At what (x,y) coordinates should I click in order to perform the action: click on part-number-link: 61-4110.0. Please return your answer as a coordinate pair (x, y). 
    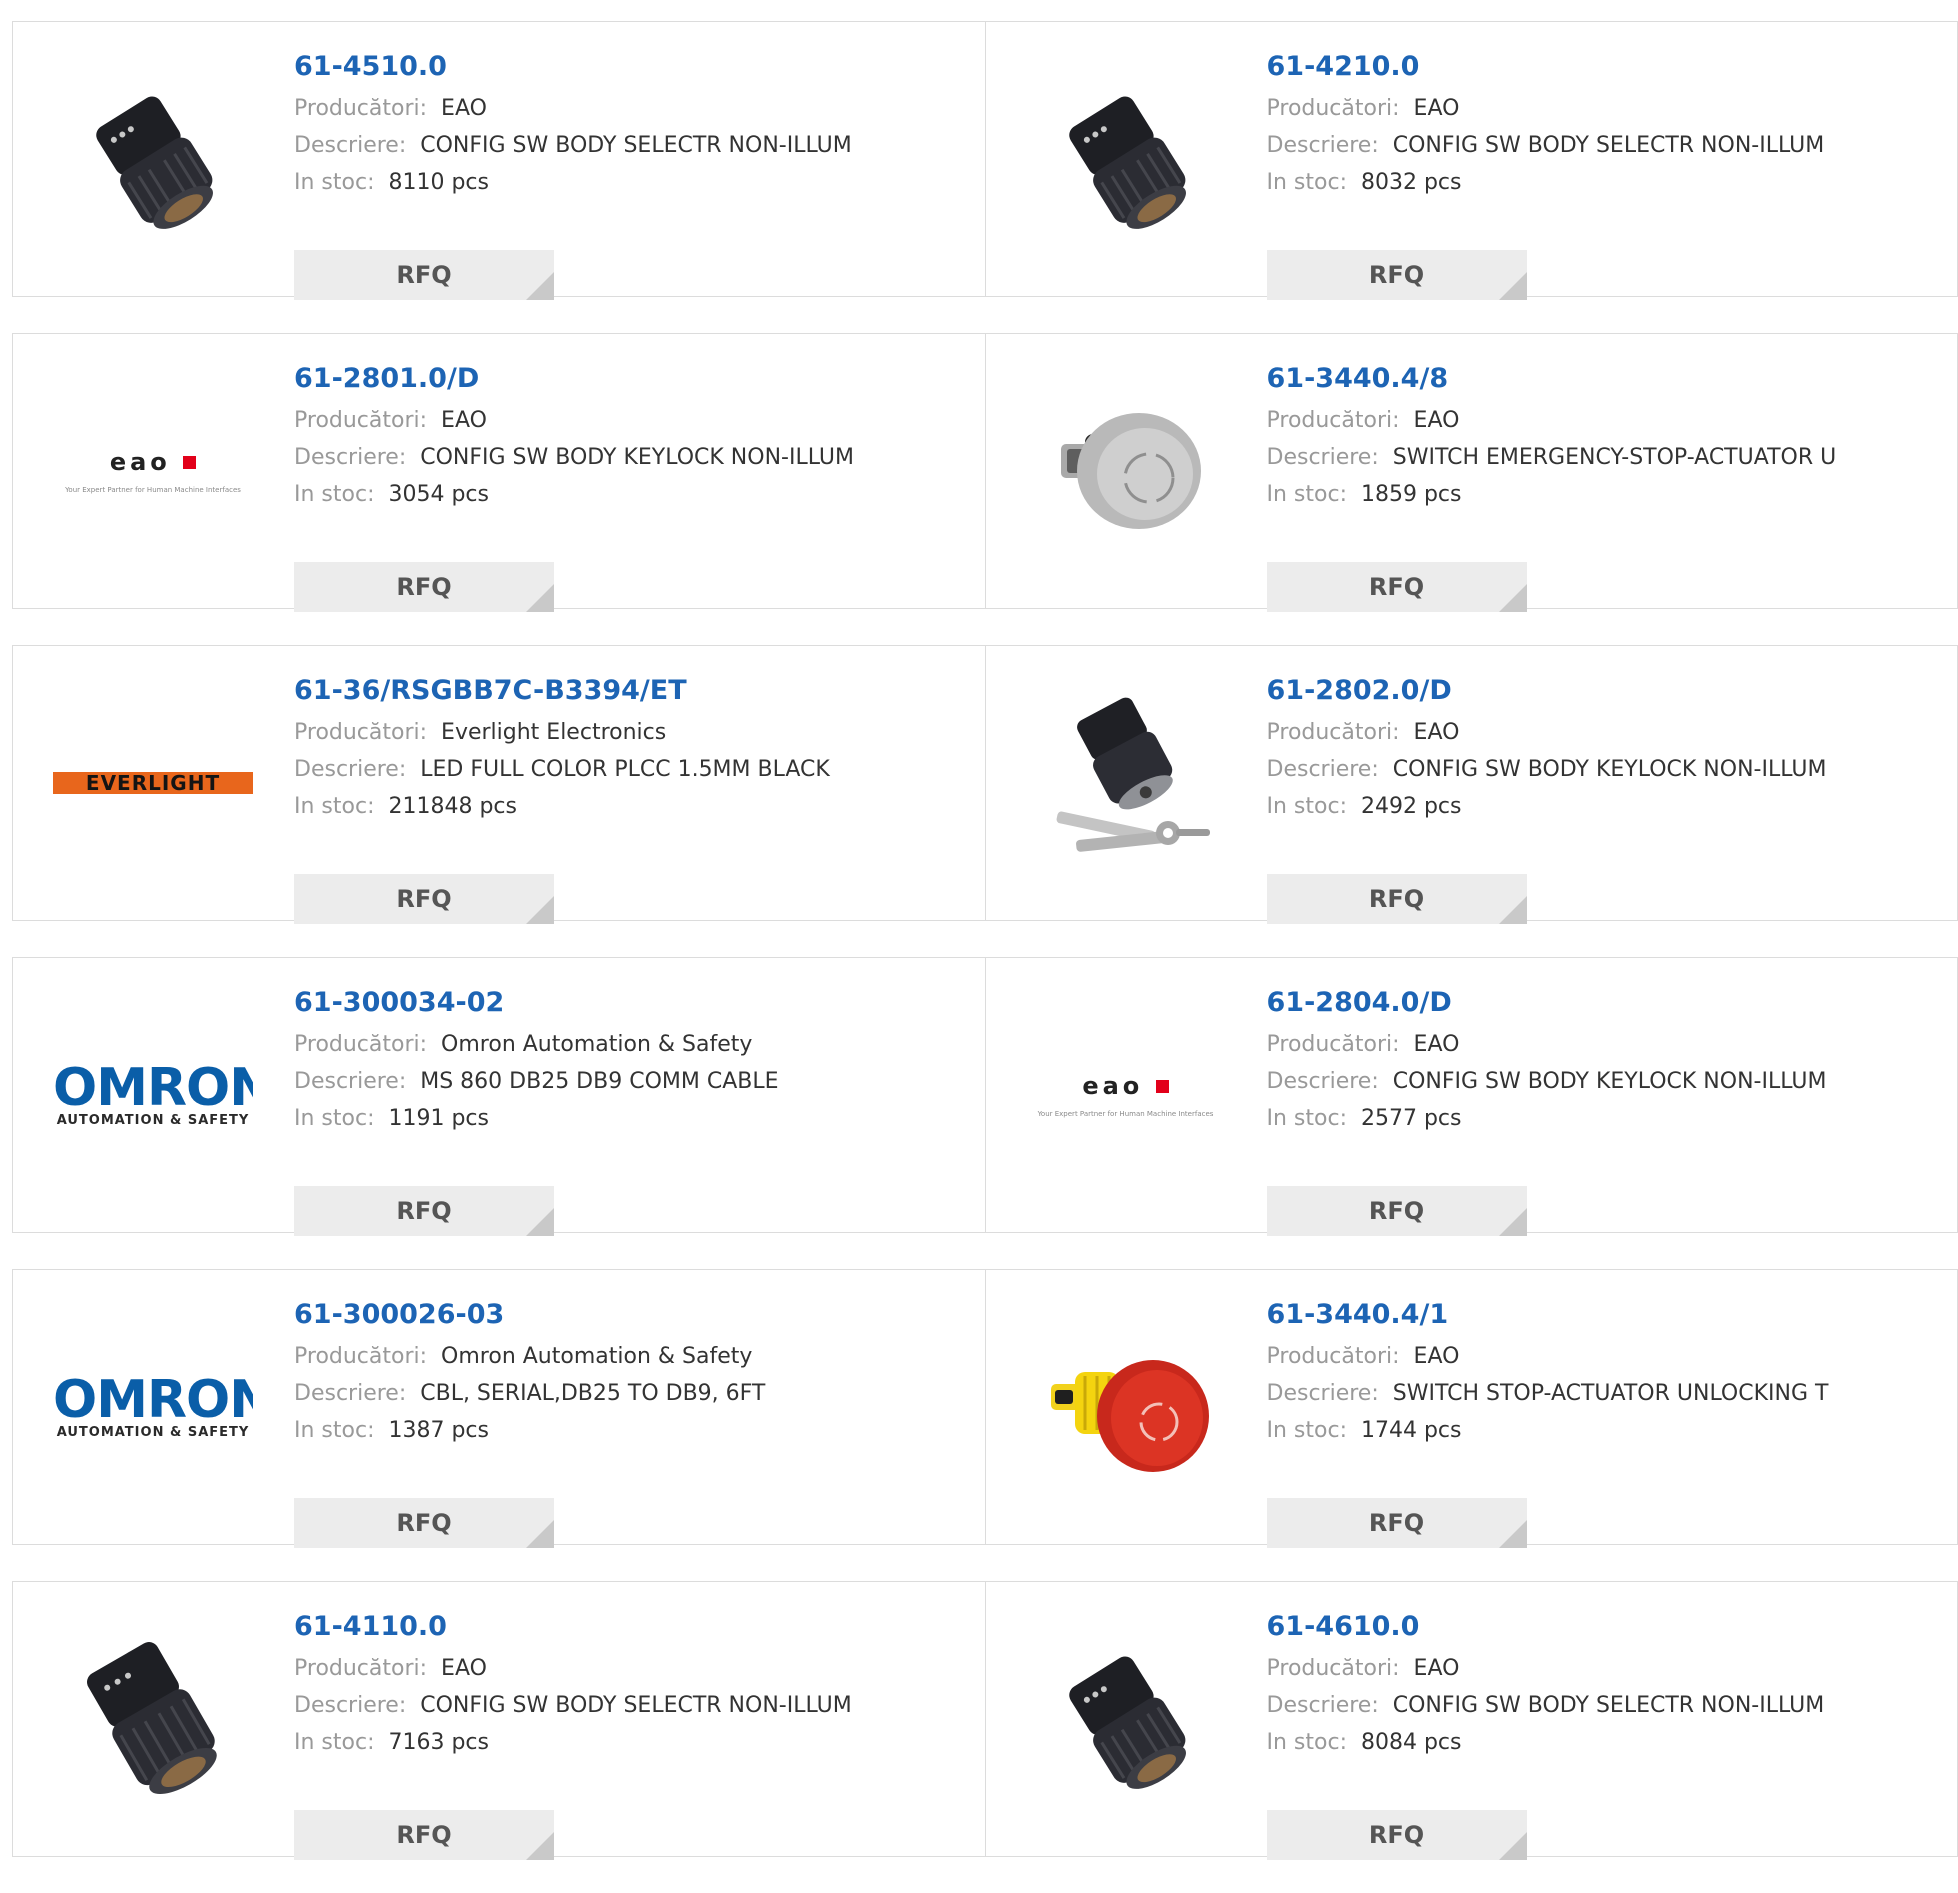
    Looking at the image, I should click on (634, 1630).